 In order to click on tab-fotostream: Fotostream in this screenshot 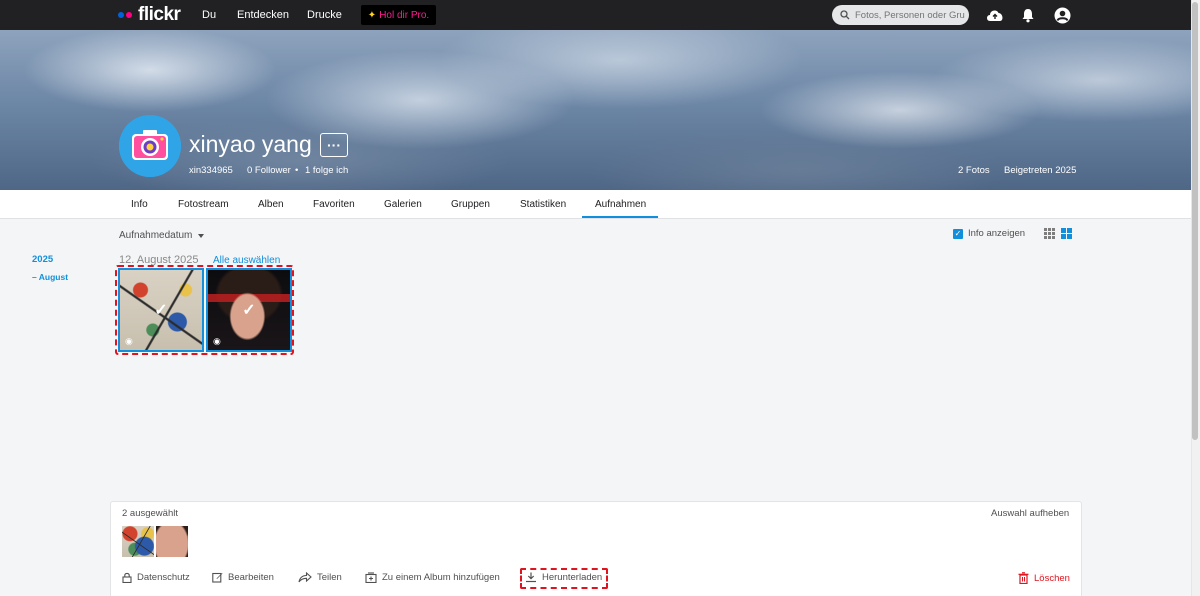, I will do `click(203, 204)`.